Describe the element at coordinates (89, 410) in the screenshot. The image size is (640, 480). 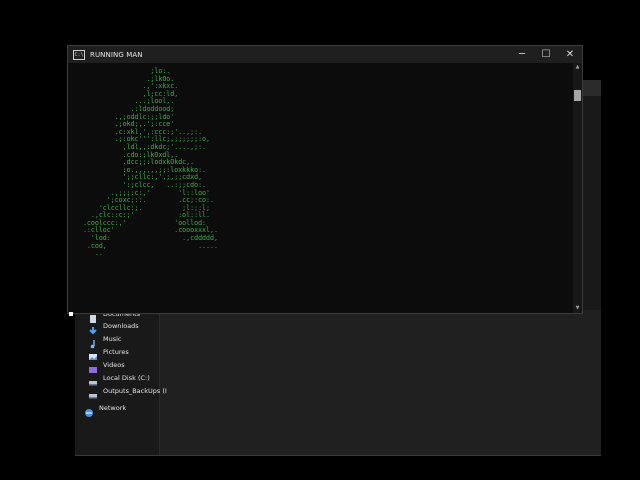
I see `network-icon` at that location.